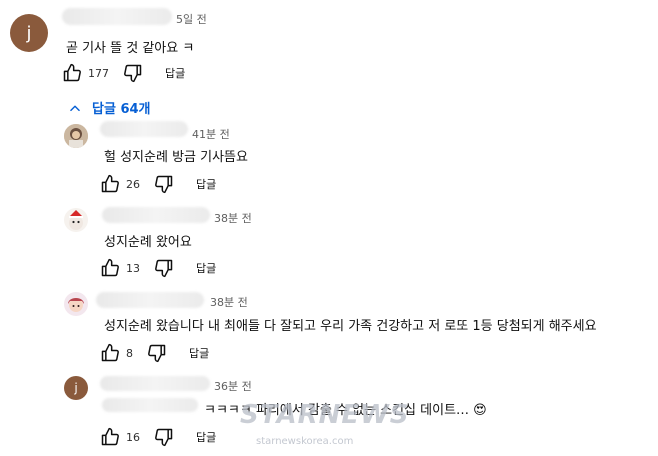 The width and height of the screenshot is (658, 456). I want to click on reply-time: 41분 전, so click(211, 134).